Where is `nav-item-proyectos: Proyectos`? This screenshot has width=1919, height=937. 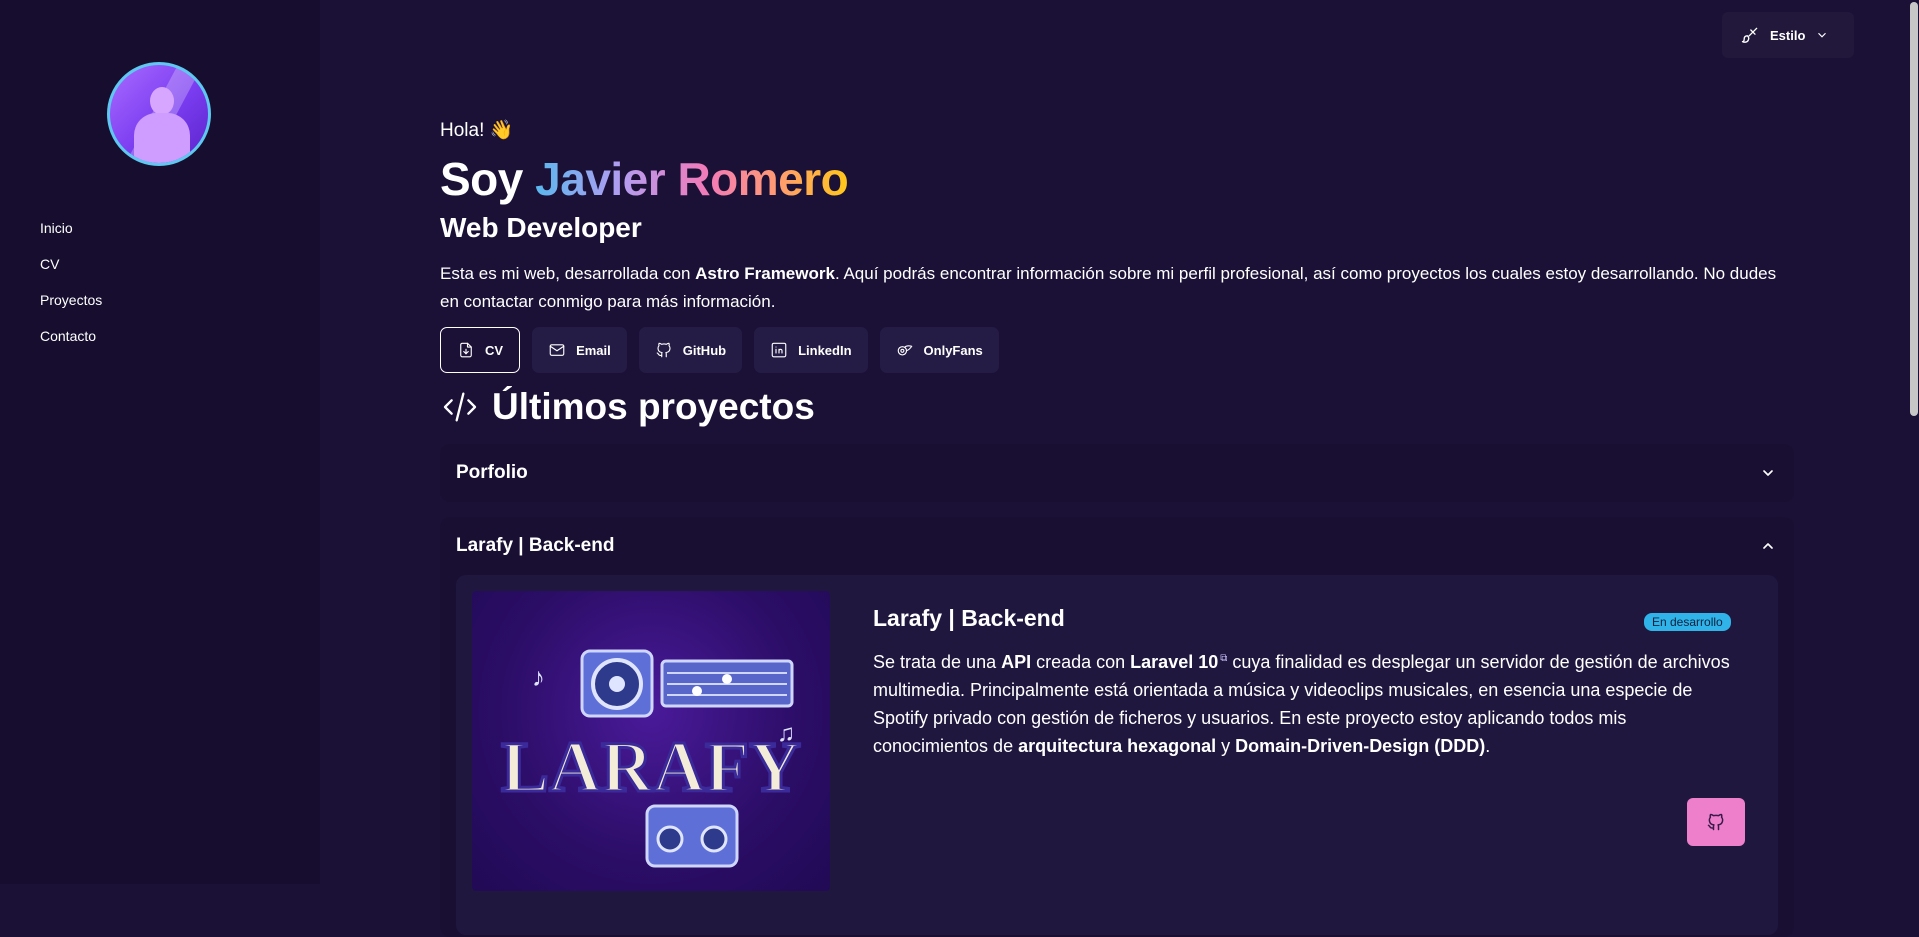
nav-item-proyectos: Proyectos is located at coordinates (71, 300).